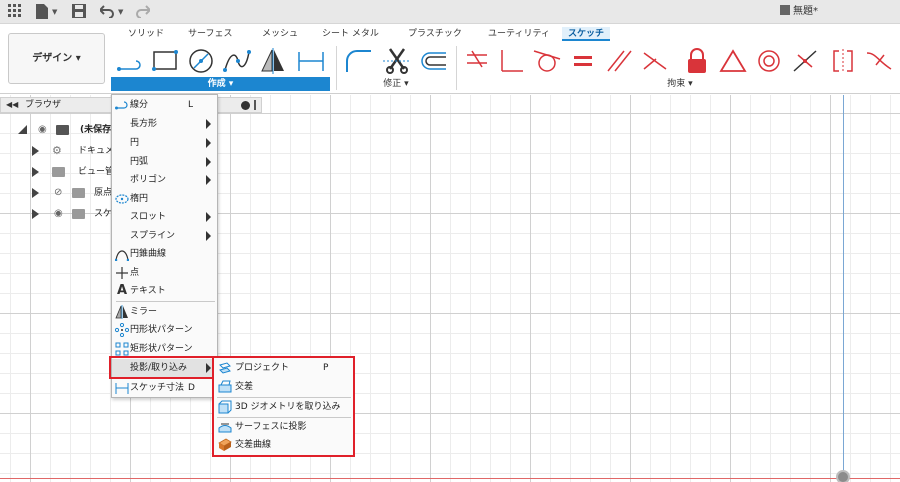  What do you see at coordinates (769, 61) in the screenshot?
I see `concentric-constraint-icon` at bounding box center [769, 61].